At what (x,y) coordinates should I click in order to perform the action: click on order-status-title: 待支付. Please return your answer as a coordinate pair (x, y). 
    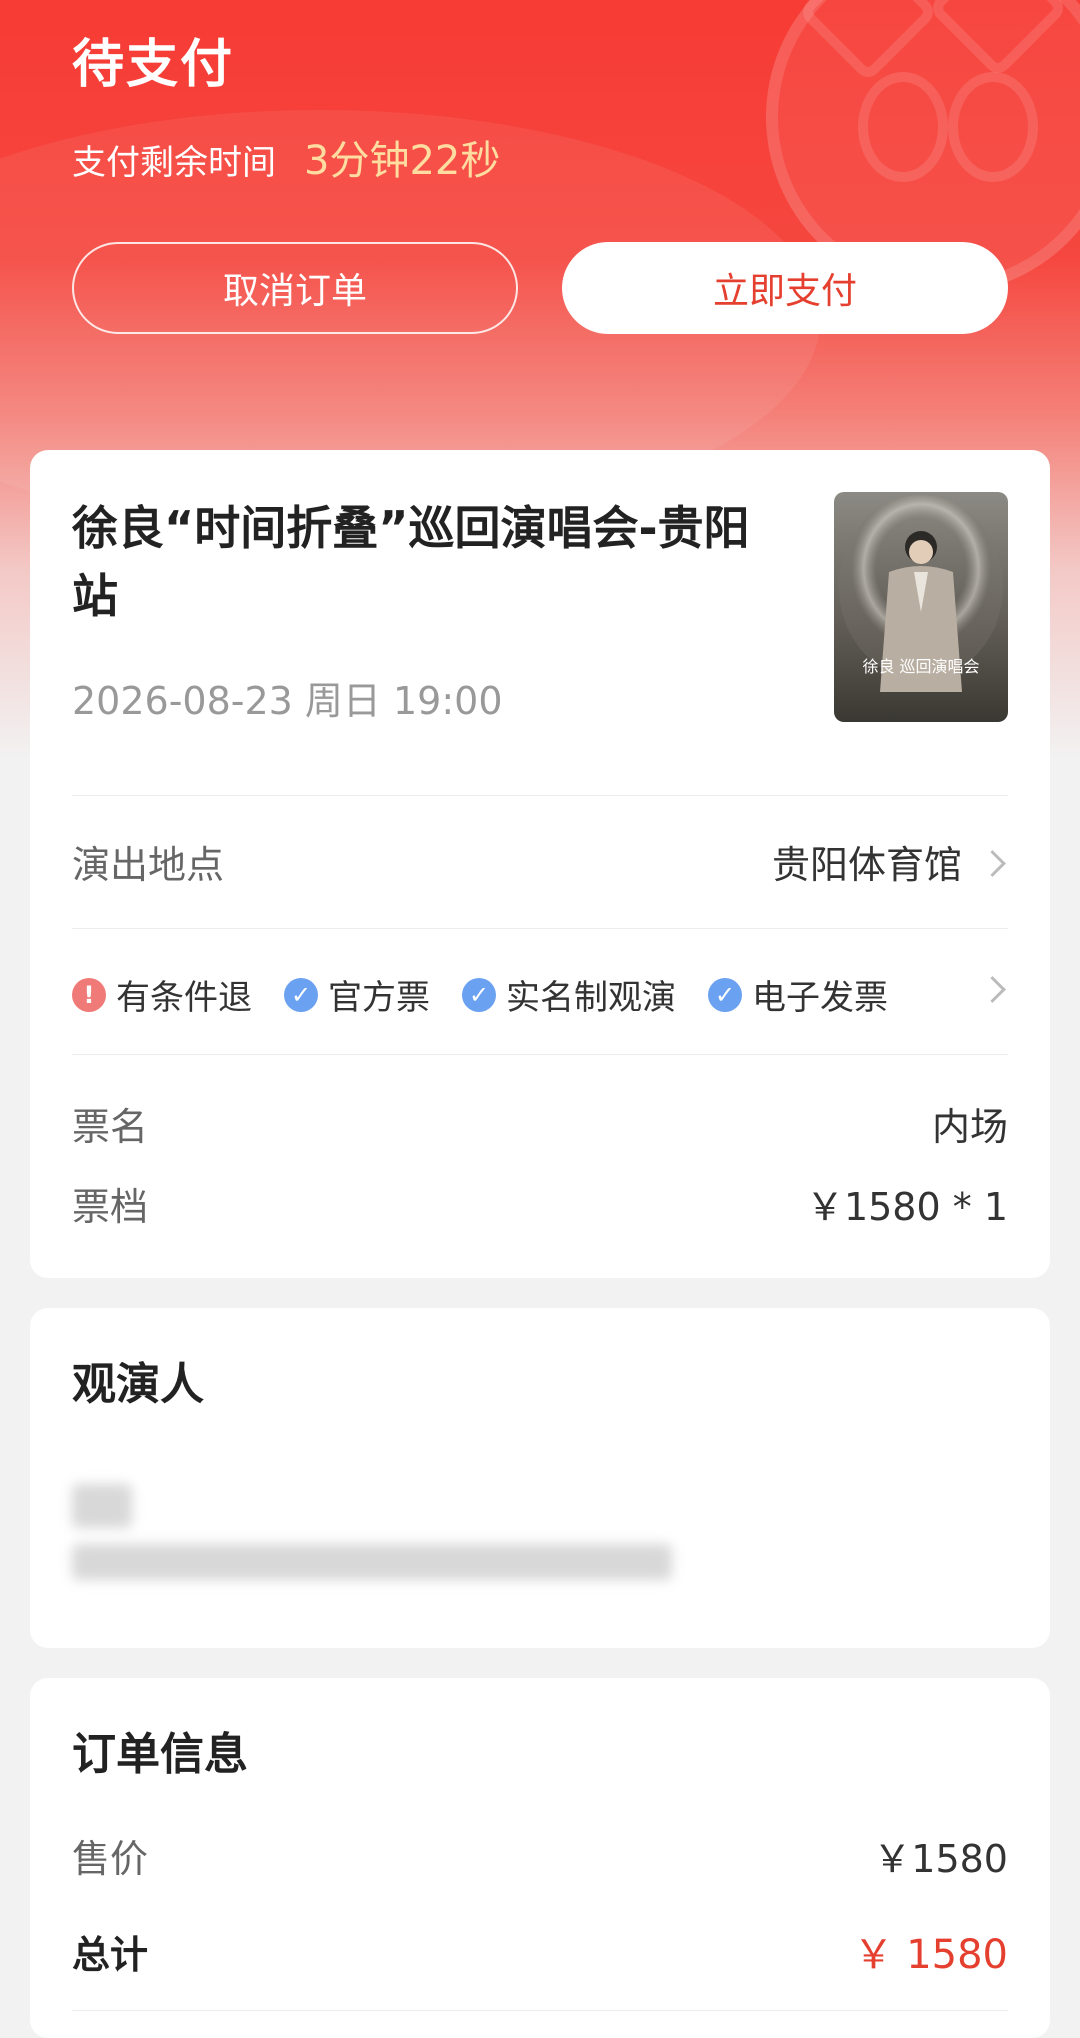
    Looking at the image, I should click on (153, 65).